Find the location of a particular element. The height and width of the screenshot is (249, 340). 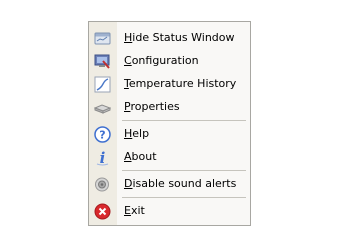

menu-item-label: emperature History is located at coordinates (182, 83).